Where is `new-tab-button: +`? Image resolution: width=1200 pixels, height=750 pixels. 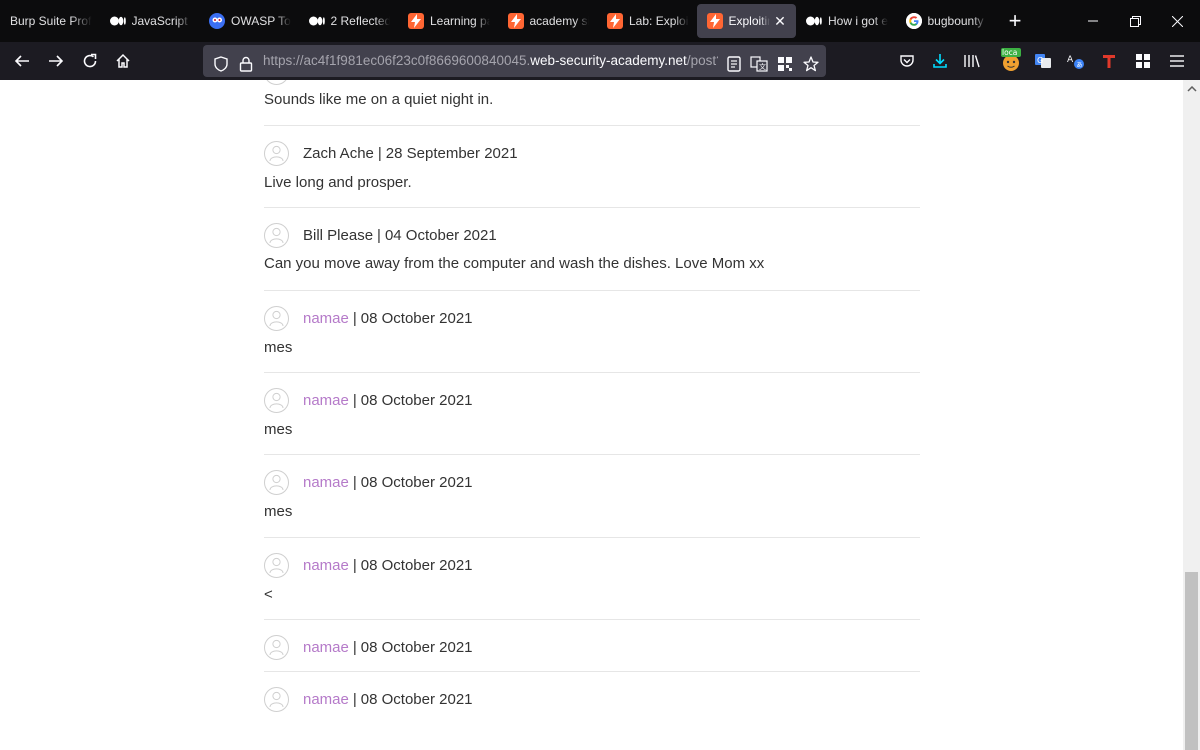
new-tab-button: + is located at coordinates (1015, 21).